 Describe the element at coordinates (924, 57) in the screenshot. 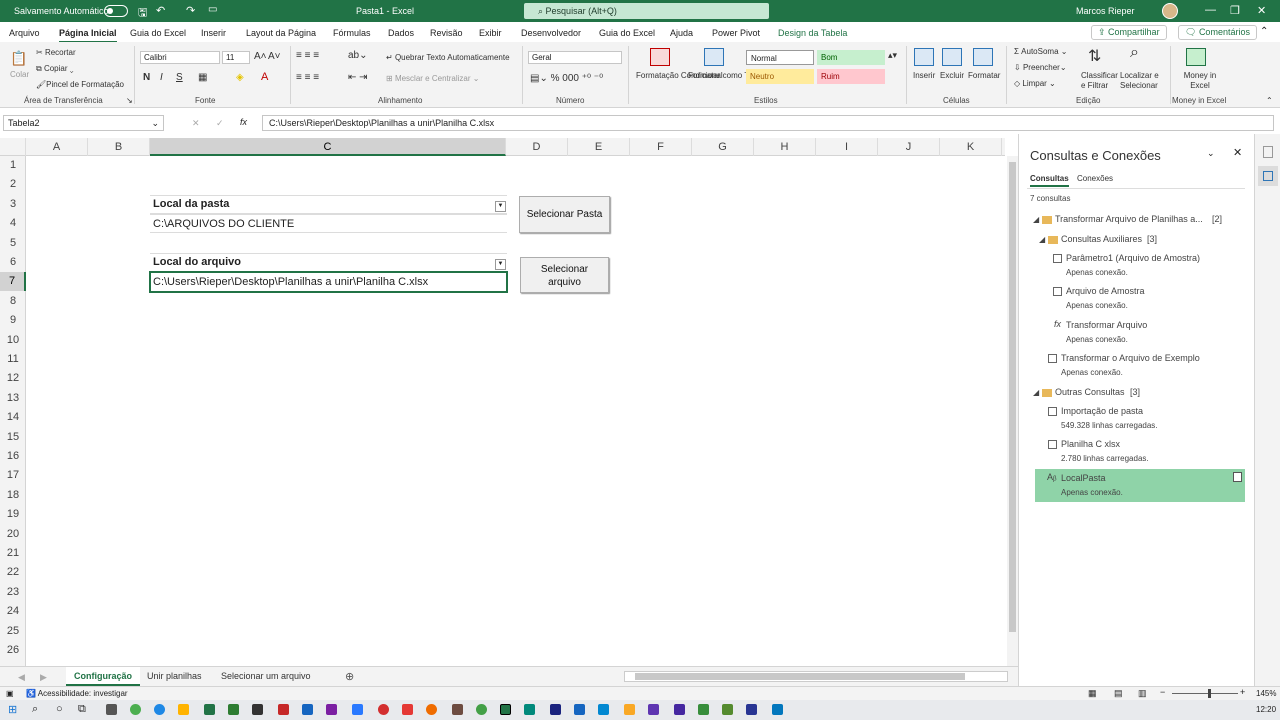

I see `insert-cells-icon` at that location.